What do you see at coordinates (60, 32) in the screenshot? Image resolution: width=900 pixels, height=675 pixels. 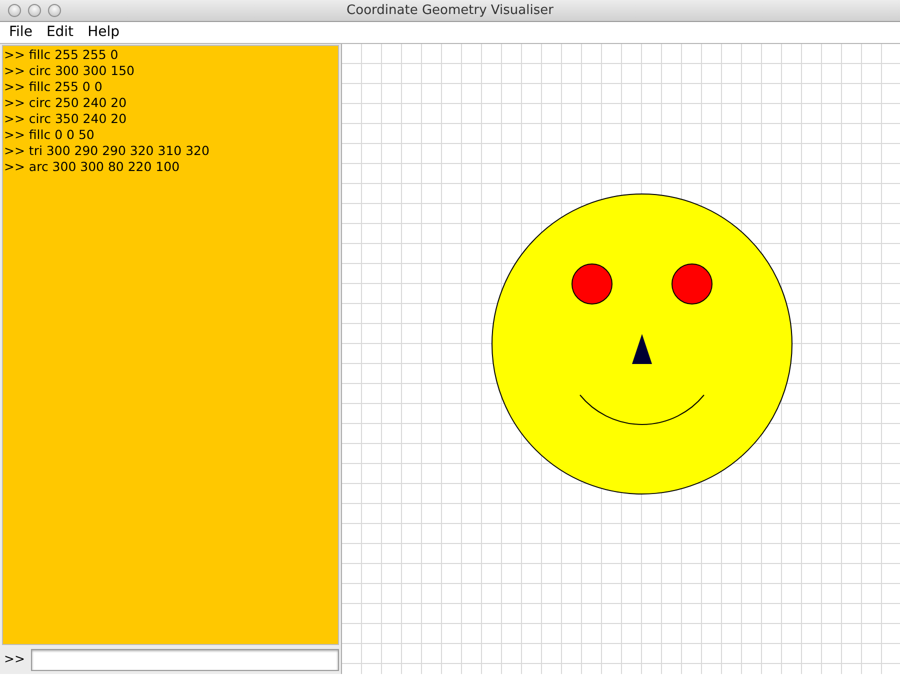 I see `menu-item: Edit` at bounding box center [60, 32].